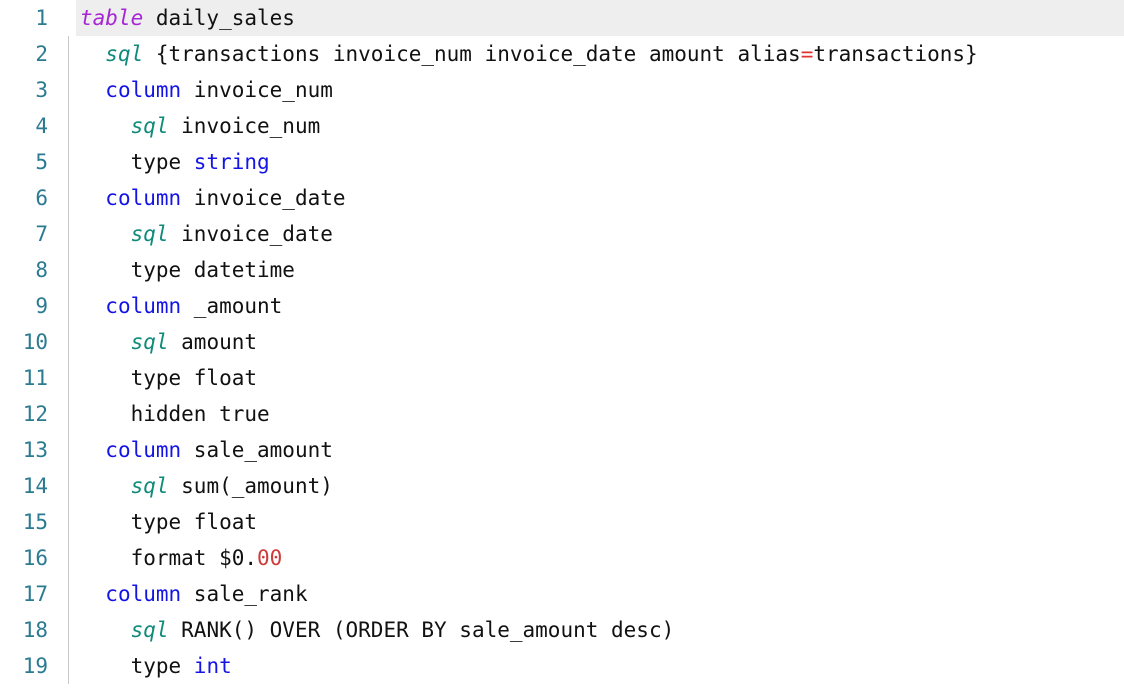  I want to click on line-text: sql invoice_num, so click(198, 126).